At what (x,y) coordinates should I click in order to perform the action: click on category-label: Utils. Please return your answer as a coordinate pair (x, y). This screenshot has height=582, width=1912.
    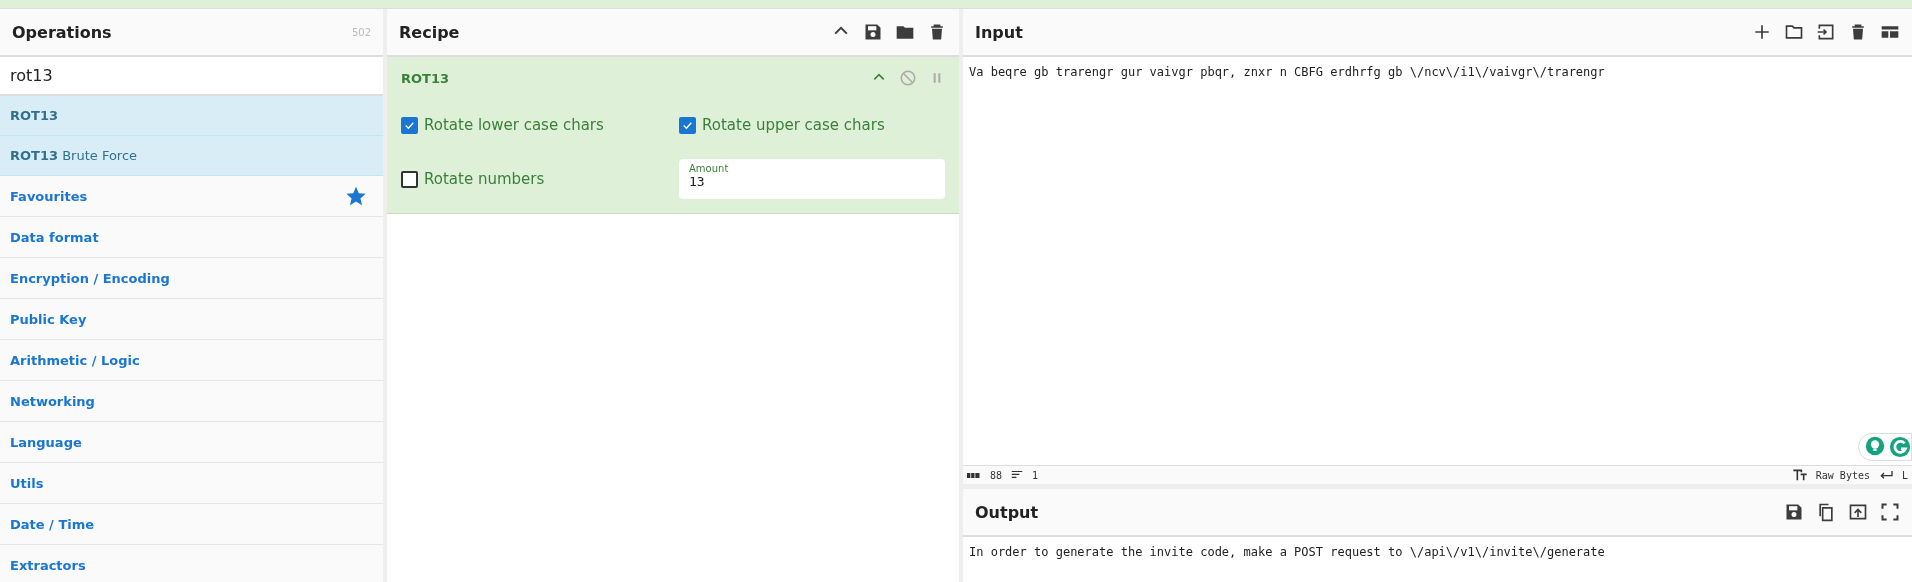
    Looking at the image, I should click on (27, 483).